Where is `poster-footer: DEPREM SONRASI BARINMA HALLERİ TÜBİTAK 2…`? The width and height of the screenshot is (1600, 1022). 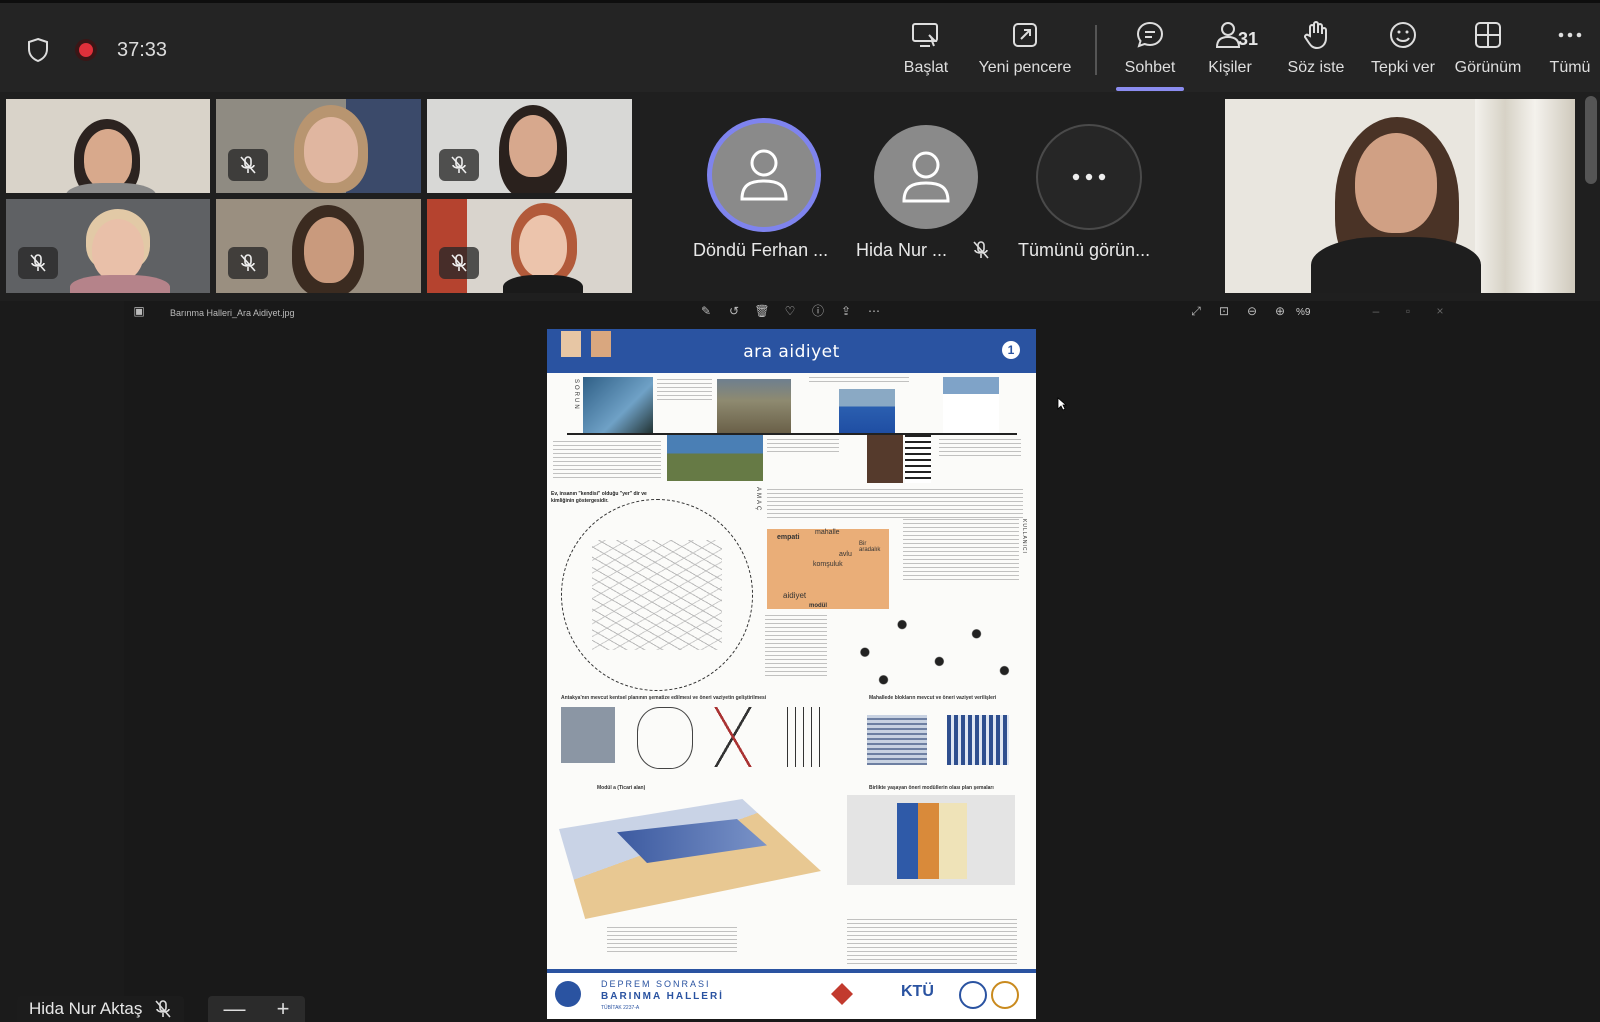 poster-footer: DEPREM SONRASI BARINMA HALLERİ TÜBİTAK 2… is located at coordinates (791, 994).